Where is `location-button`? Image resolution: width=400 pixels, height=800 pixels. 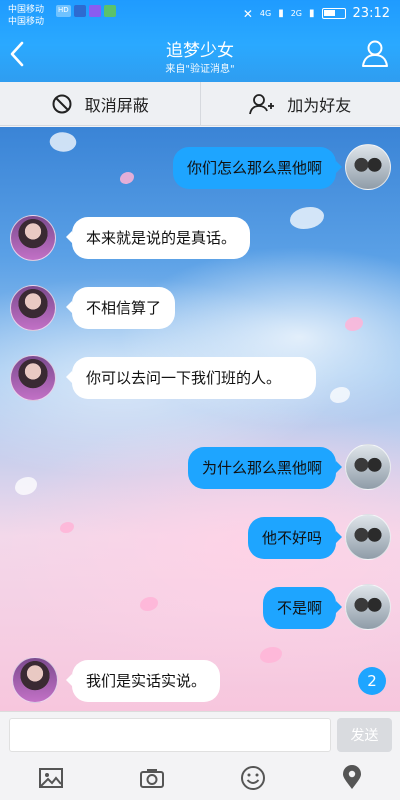 location-button is located at coordinates (352, 777).